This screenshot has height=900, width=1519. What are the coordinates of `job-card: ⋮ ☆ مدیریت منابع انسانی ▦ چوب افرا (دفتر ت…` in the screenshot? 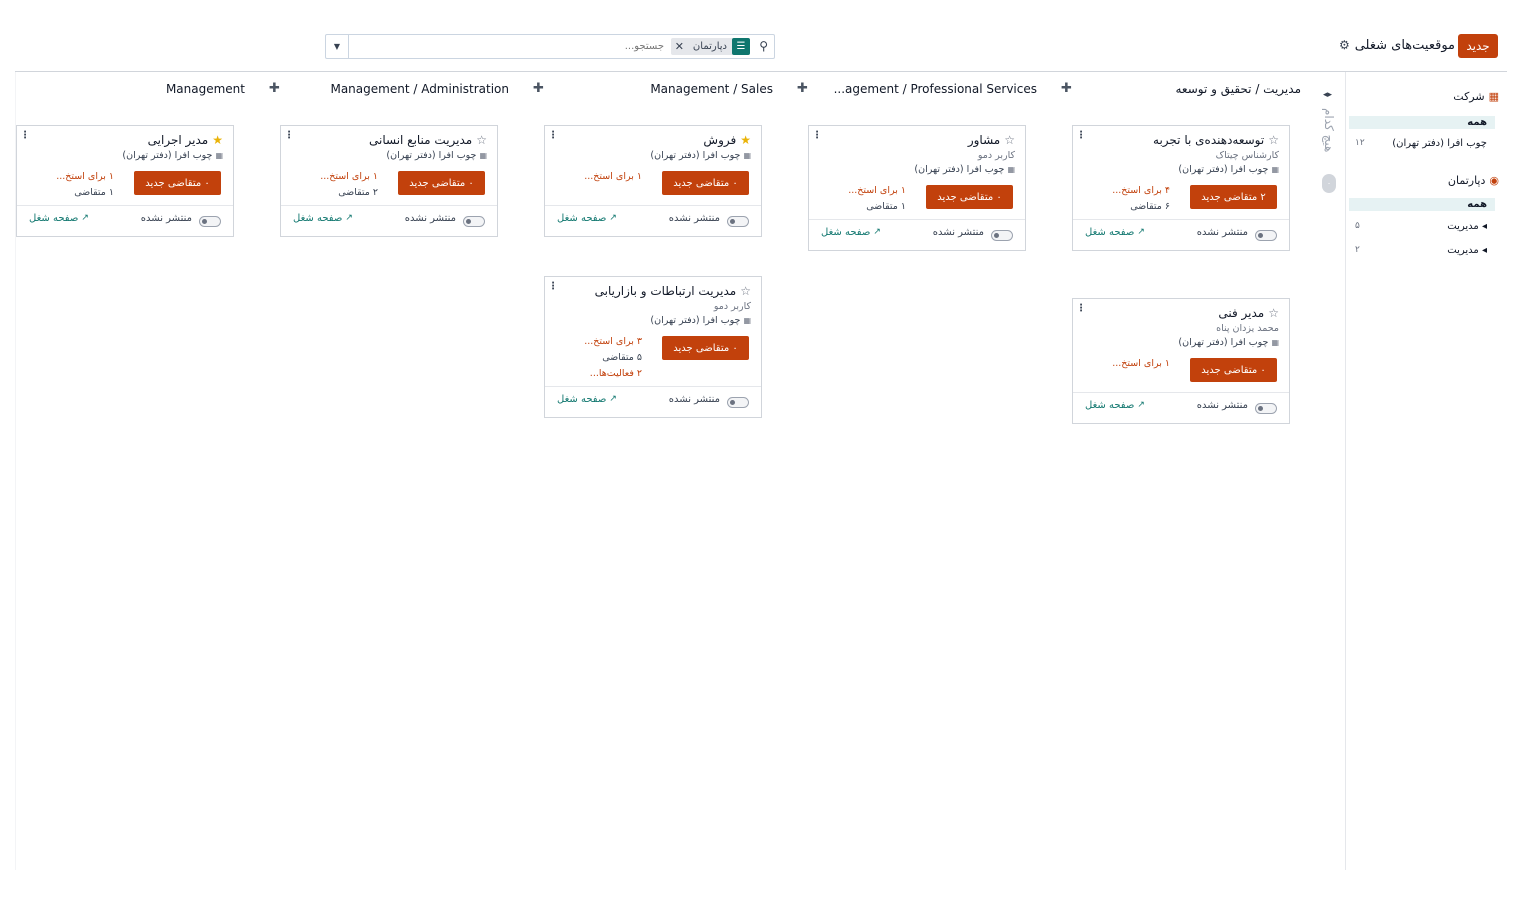 It's located at (389, 181).